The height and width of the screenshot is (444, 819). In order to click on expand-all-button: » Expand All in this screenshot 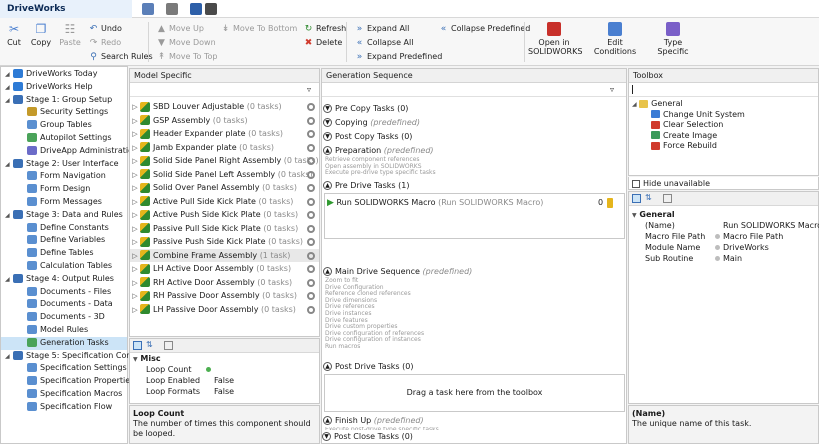, I will do `click(382, 28)`.